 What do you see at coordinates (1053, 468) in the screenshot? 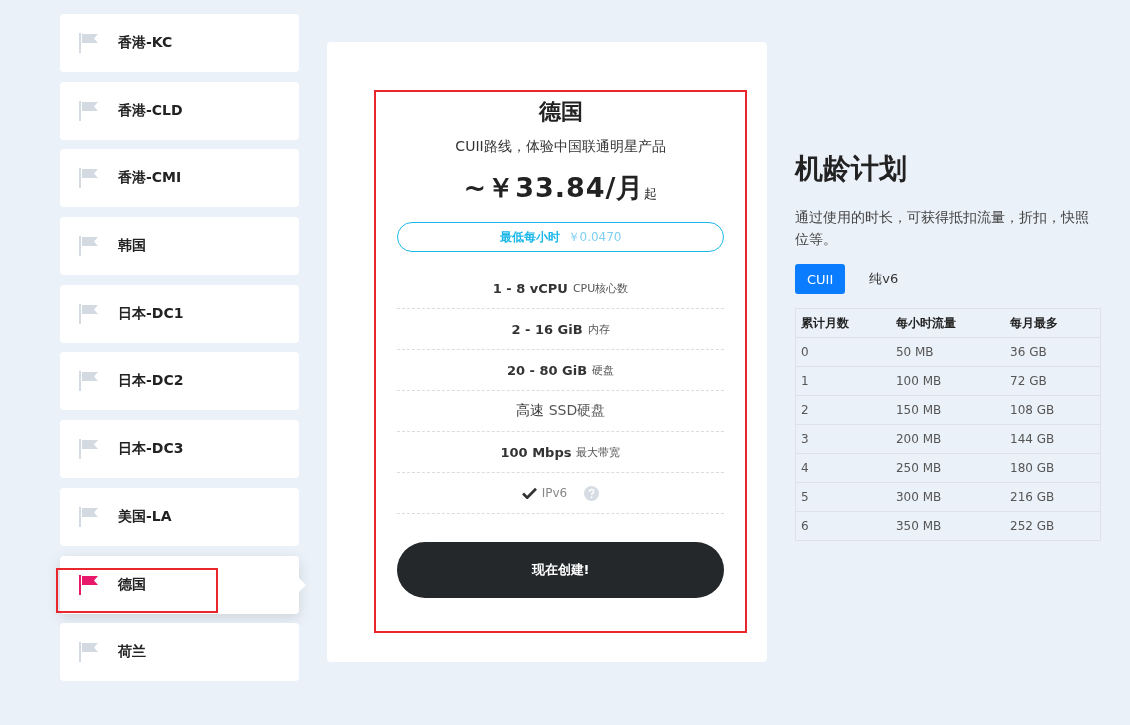
I see `table-cell: 180 GB` at bounding box center [1053, 468].